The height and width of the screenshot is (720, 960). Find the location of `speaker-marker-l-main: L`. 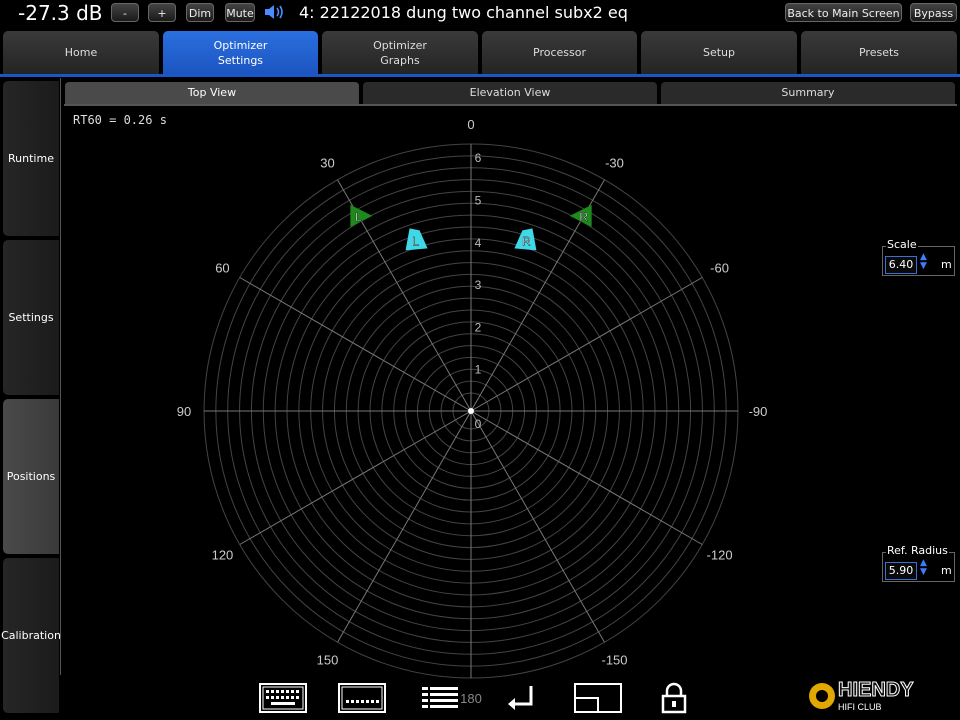

speaker-marker-l-main: L is located at coordinates (361, 215).